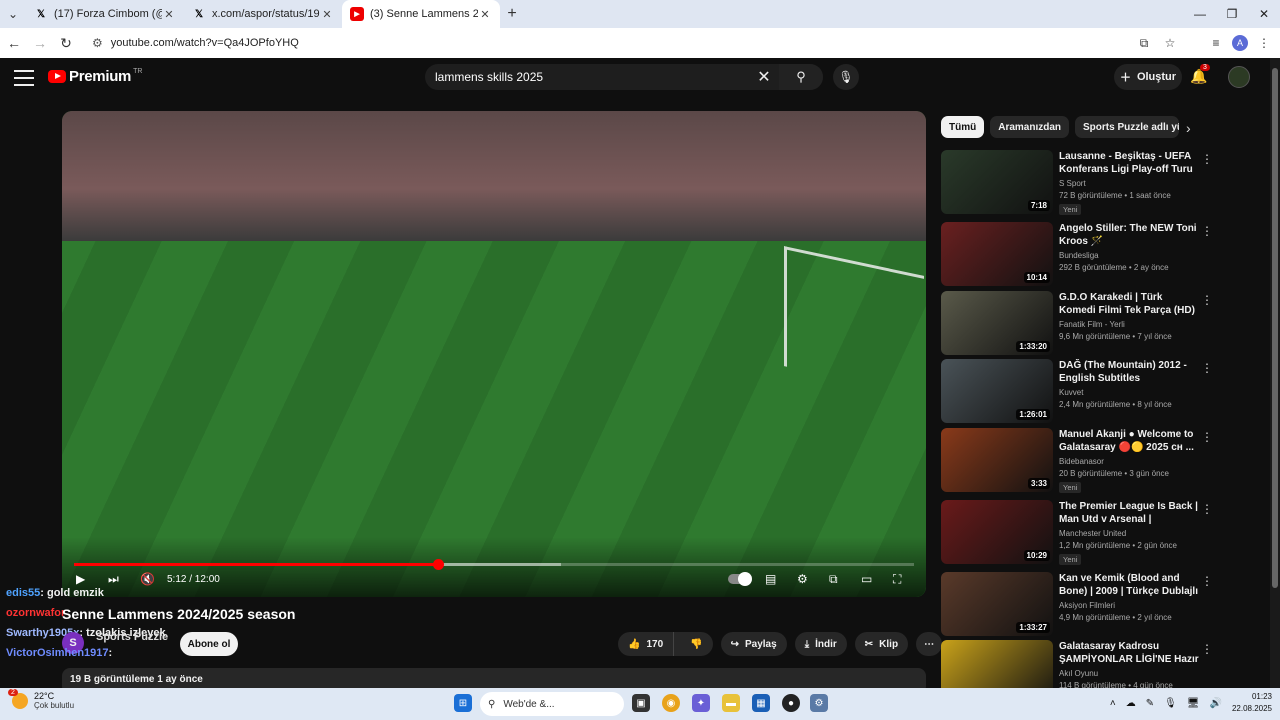  I want to click on channel-name: Sports Puzzle, so click(132, 637).